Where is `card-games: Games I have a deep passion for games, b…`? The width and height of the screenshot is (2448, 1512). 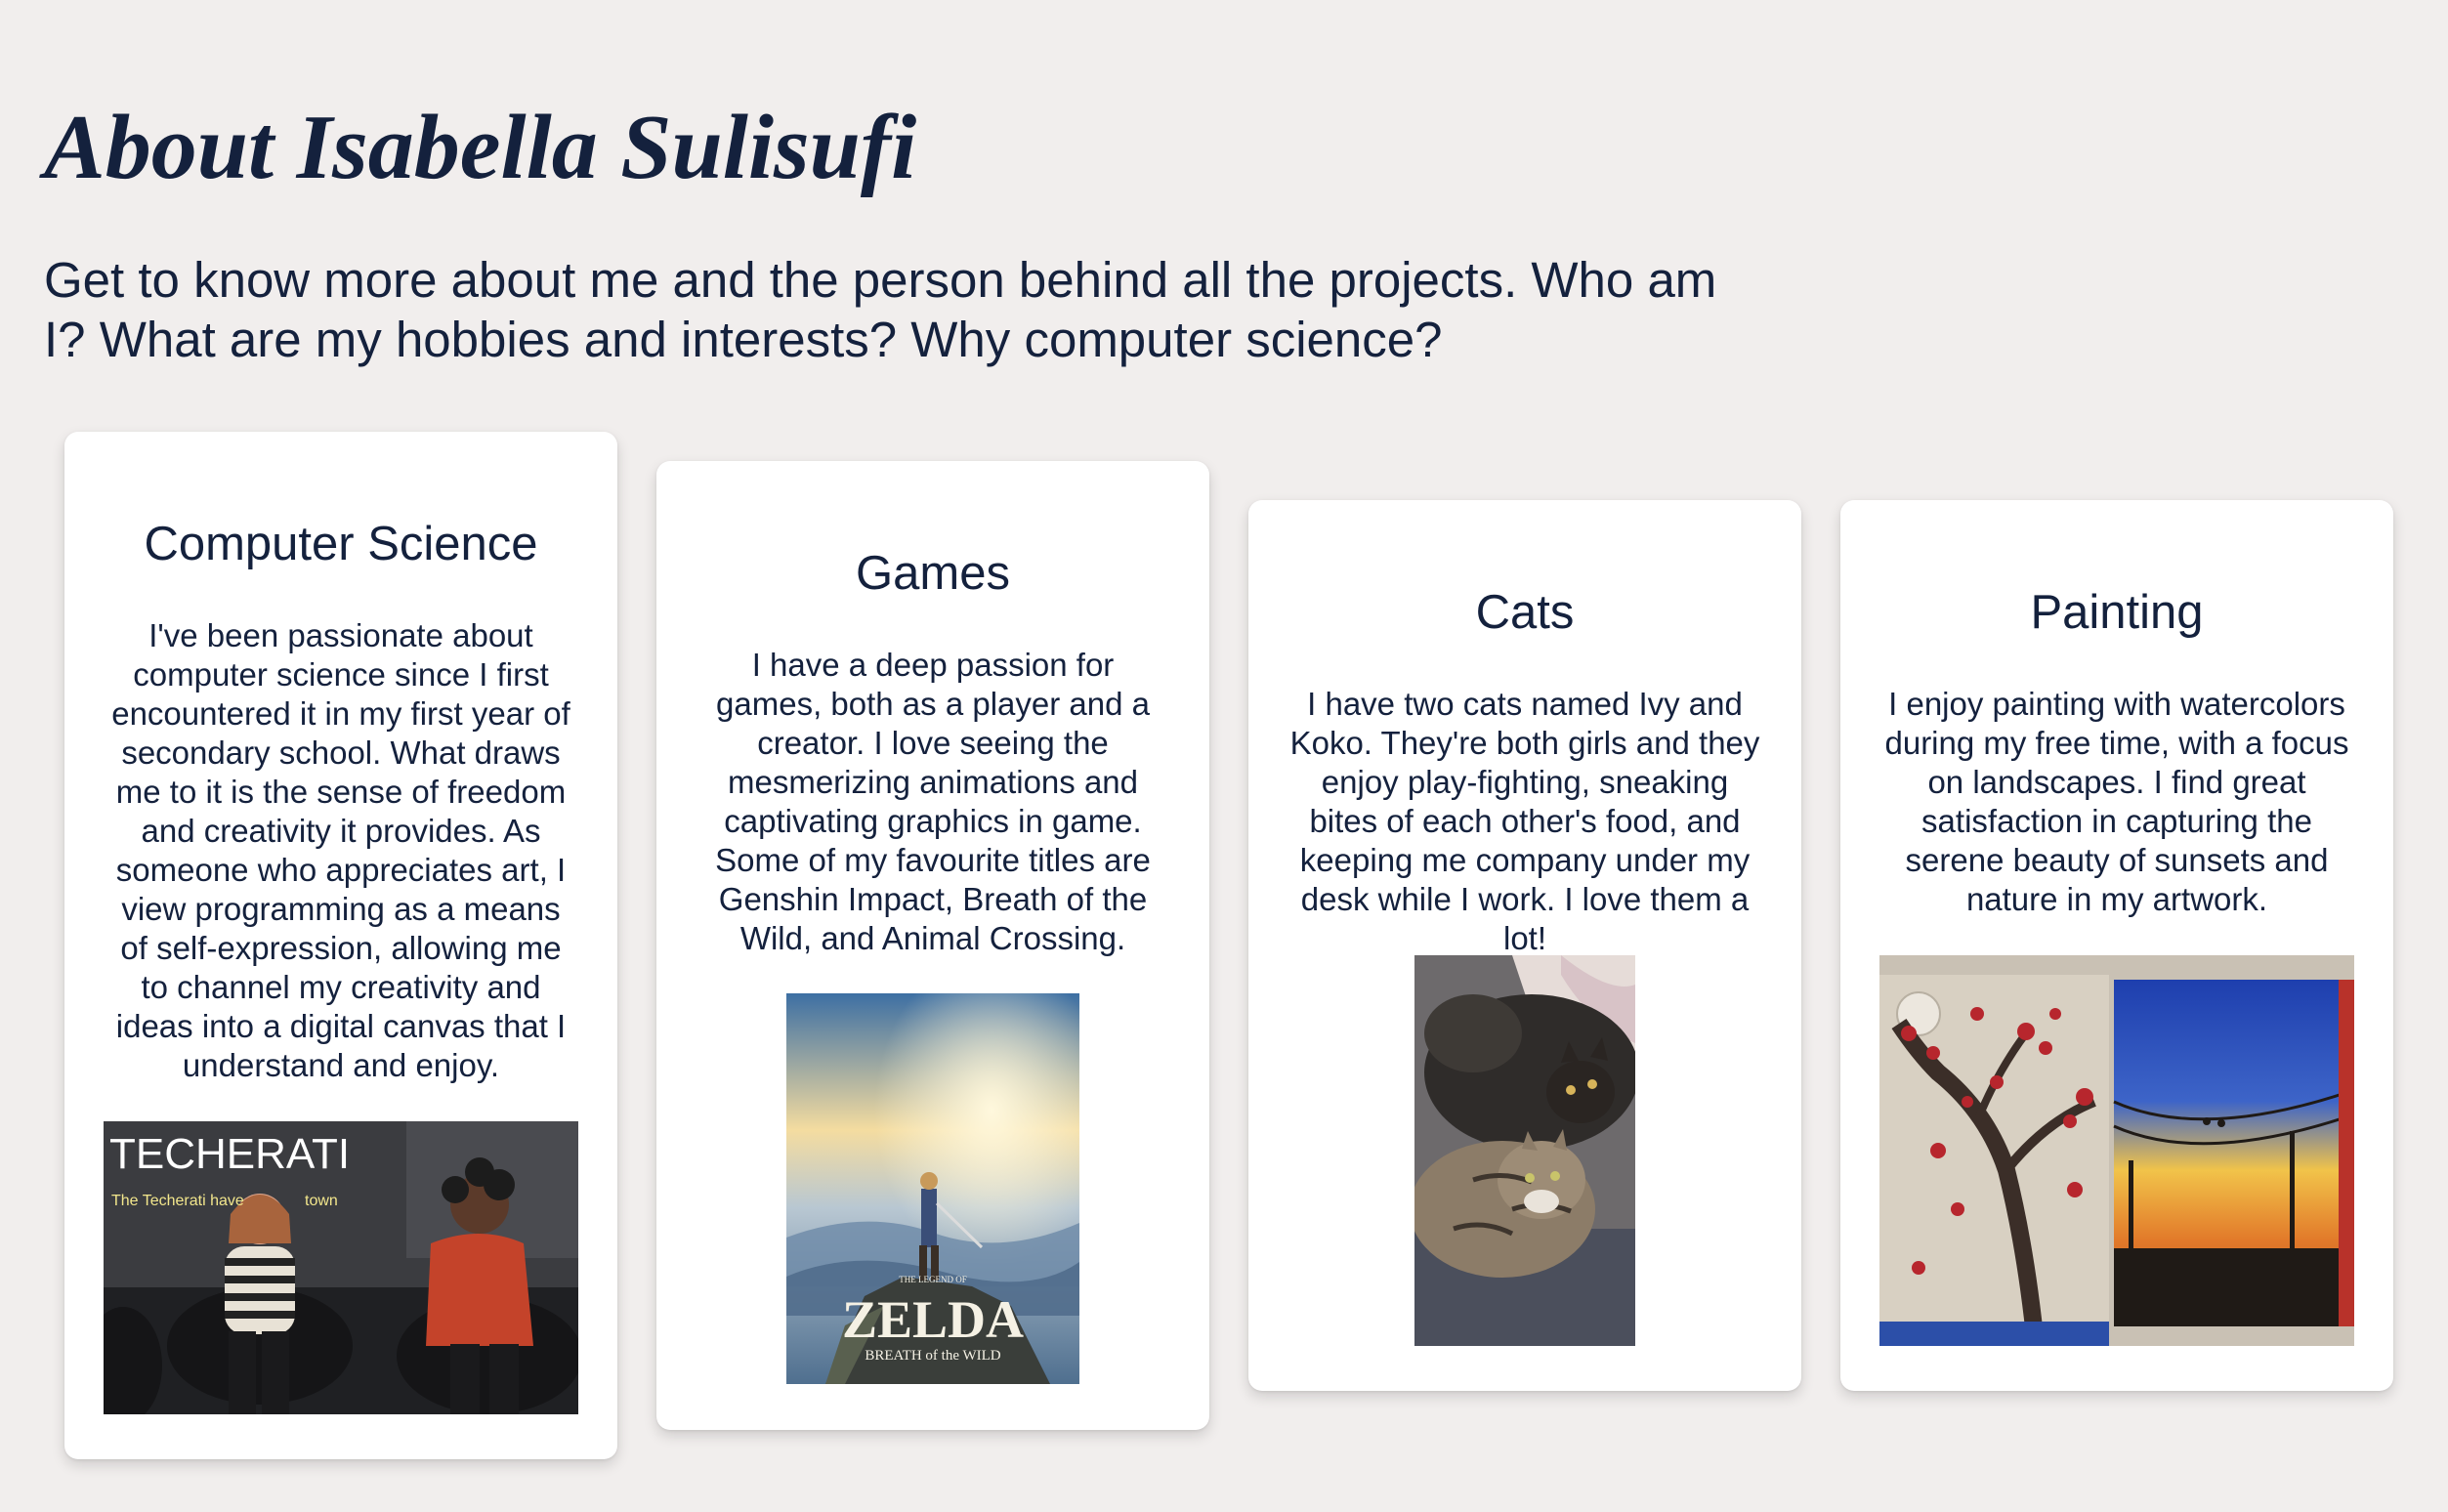
card-games: Games I have a deep passion for games, b… is located at coordinates (932, 945).